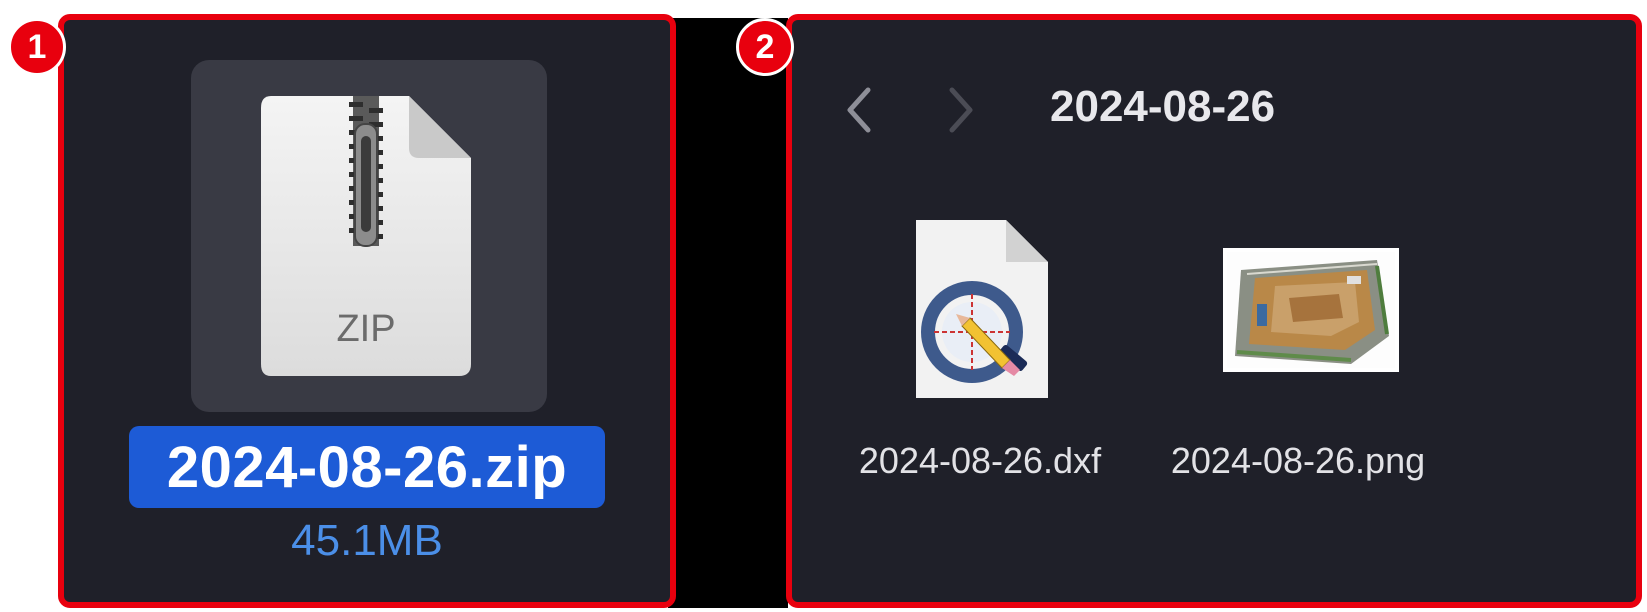 The height and width of the screenshot is (612, 1647). Describe the element at coordinates (367, 540) in the screenshot. I see `zip-file-size: 45.1MB` at that location.